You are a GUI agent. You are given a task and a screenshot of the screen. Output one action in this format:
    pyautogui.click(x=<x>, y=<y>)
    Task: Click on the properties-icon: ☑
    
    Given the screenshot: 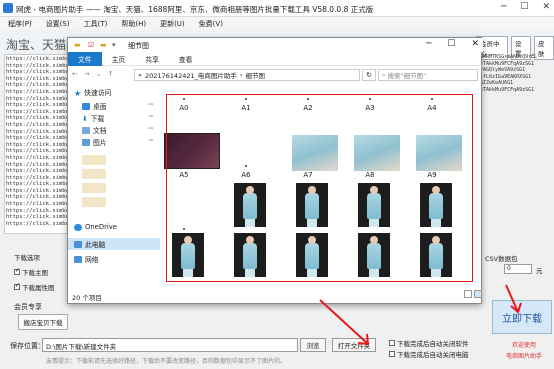 What is the action you would take?
    pyautogui.click(x=91, y=45)
    